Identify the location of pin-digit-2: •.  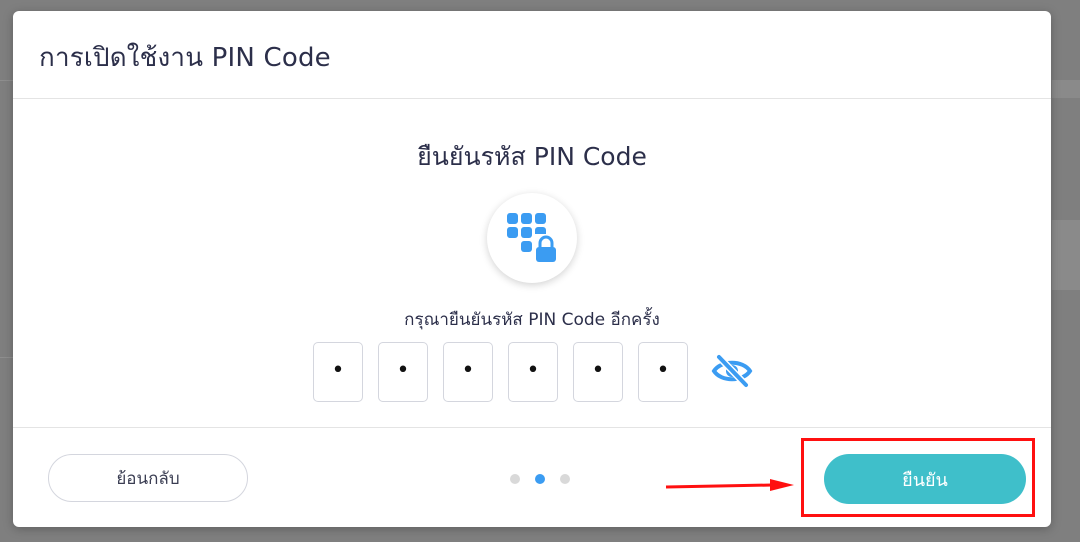
(403, 372).